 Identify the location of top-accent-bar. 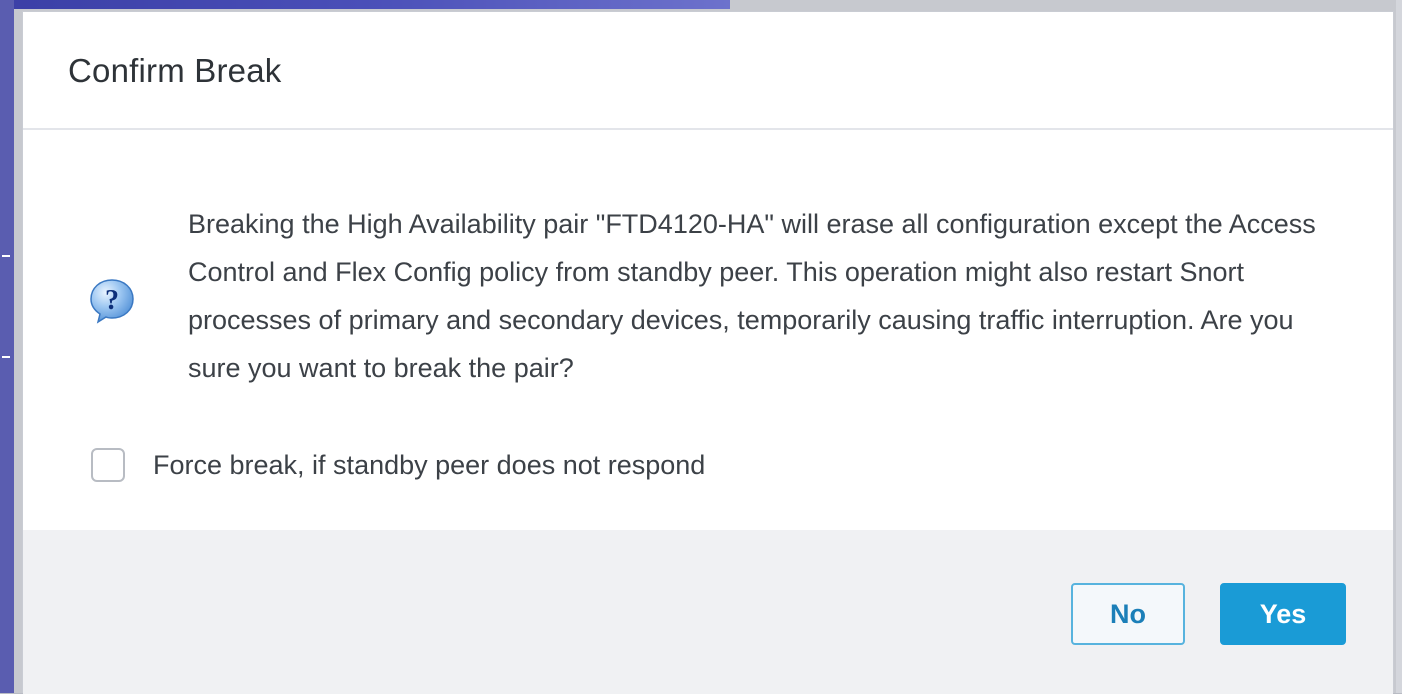
(365, 4).